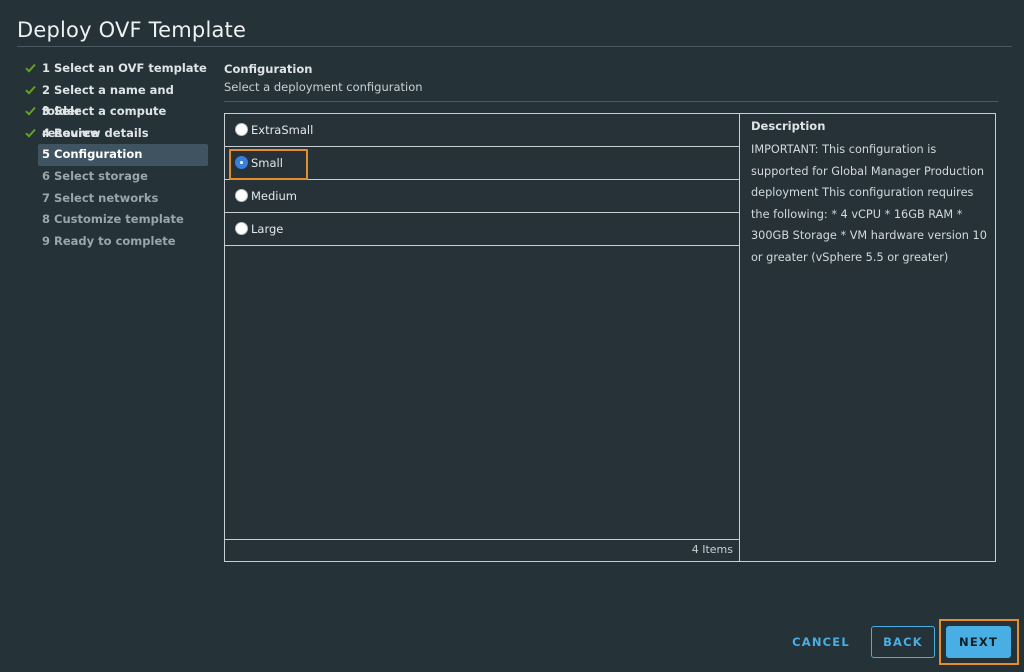 The image size is (1024, 672). I want to click on step-label: Configuration, so click(98, 154).